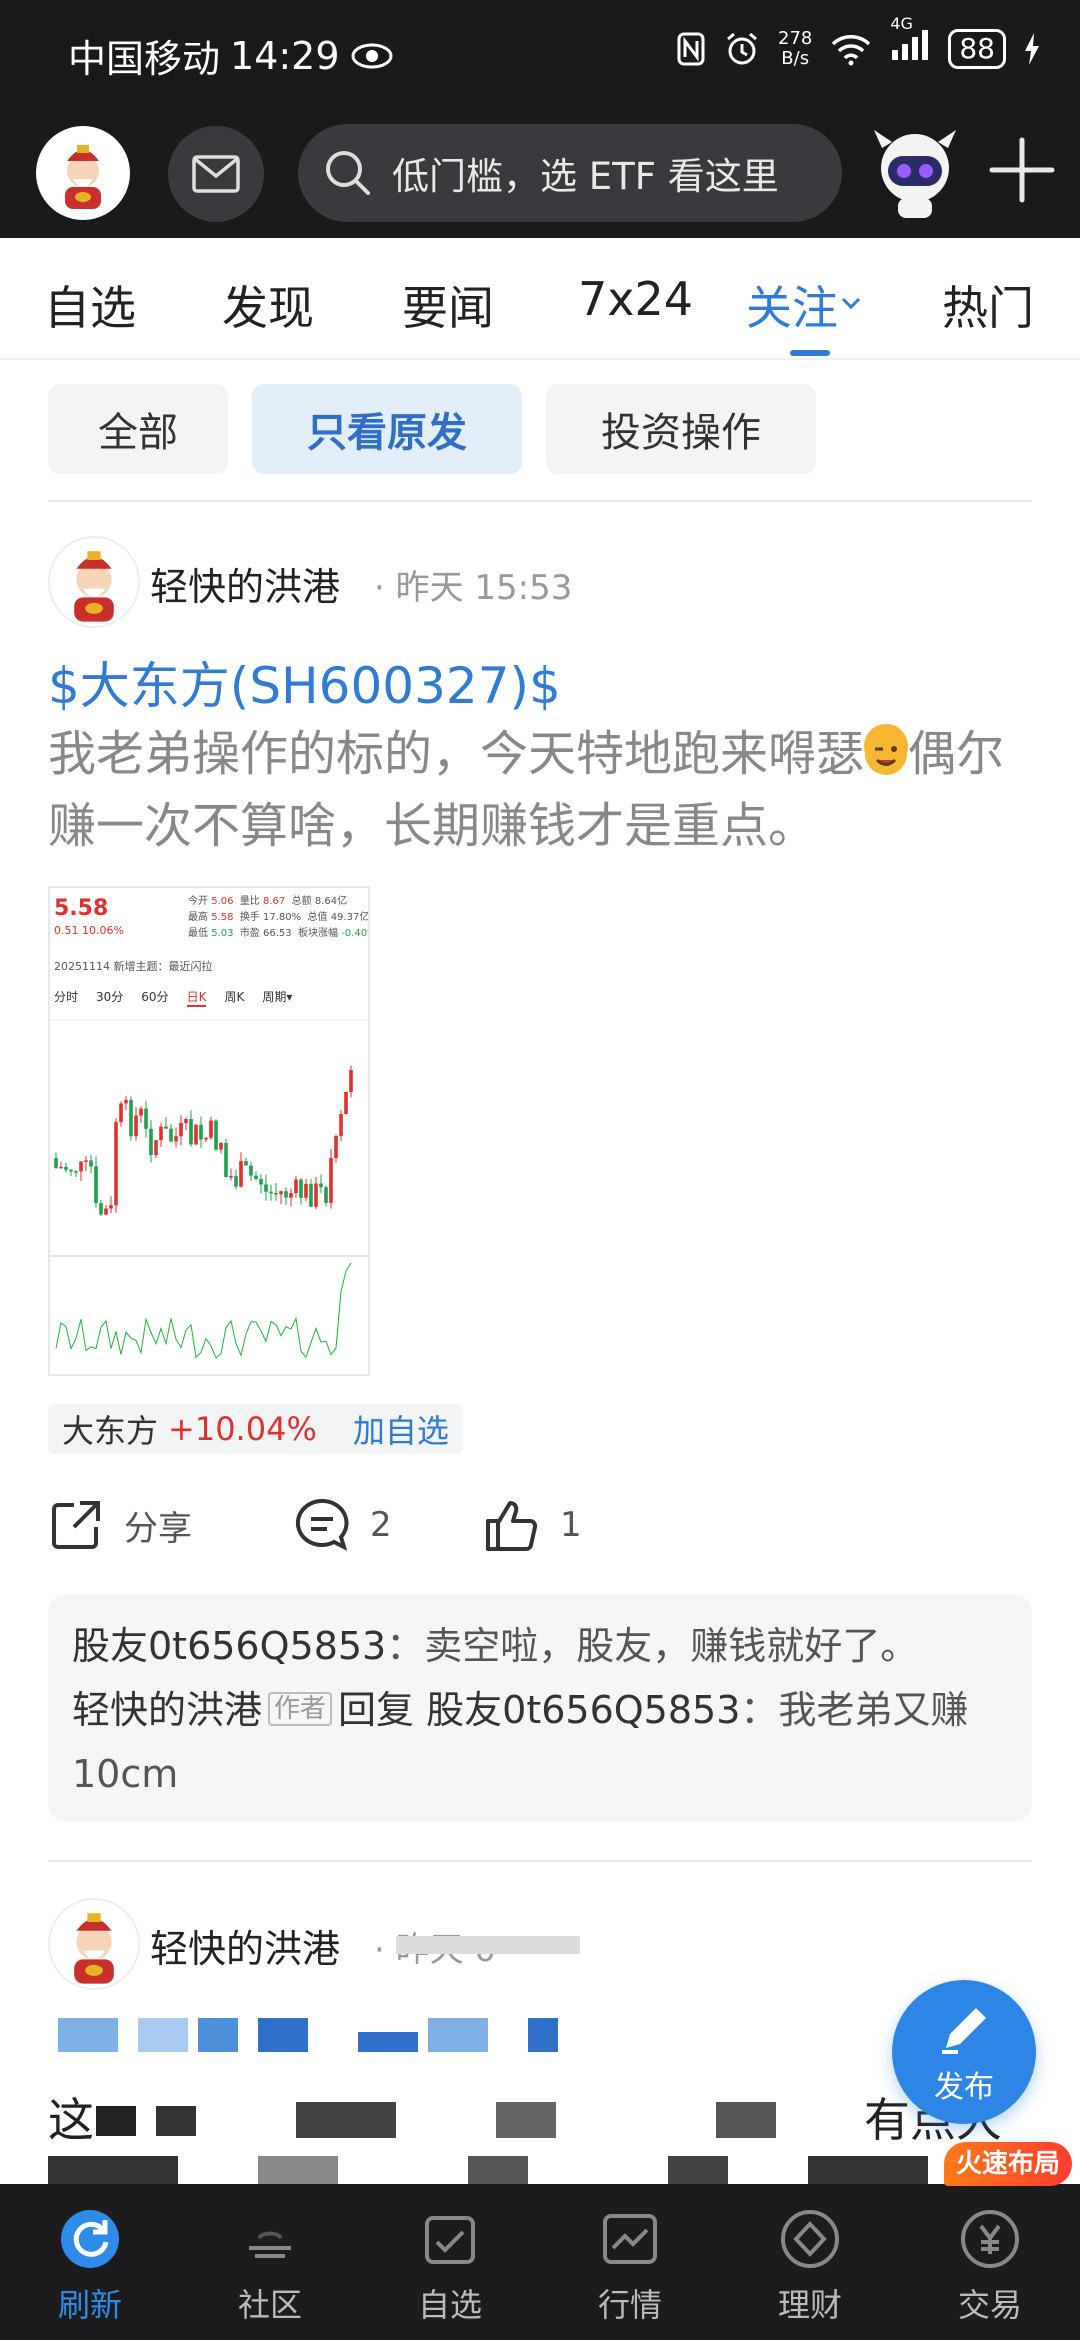 The width and height of the screenshot is (1080, 2340). Describe the element at coordinates (809, 2305) in the screenshot. I see `nav-wealth-label: 理财` at that location.